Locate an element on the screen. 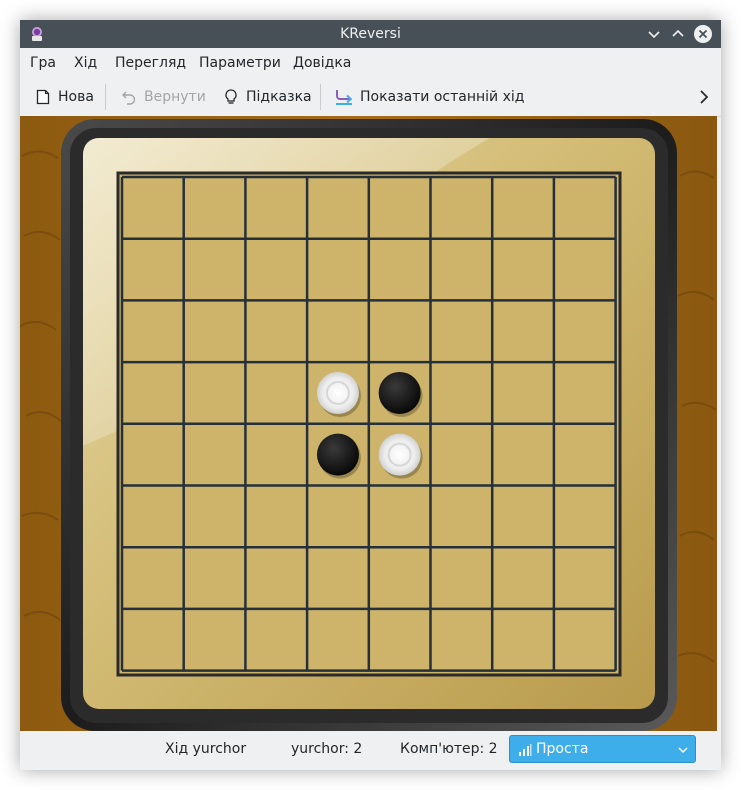 Image resolution: width=741 pixels, height=790 pixels. hint-label: Підказка is located at coordinates (279, 97).